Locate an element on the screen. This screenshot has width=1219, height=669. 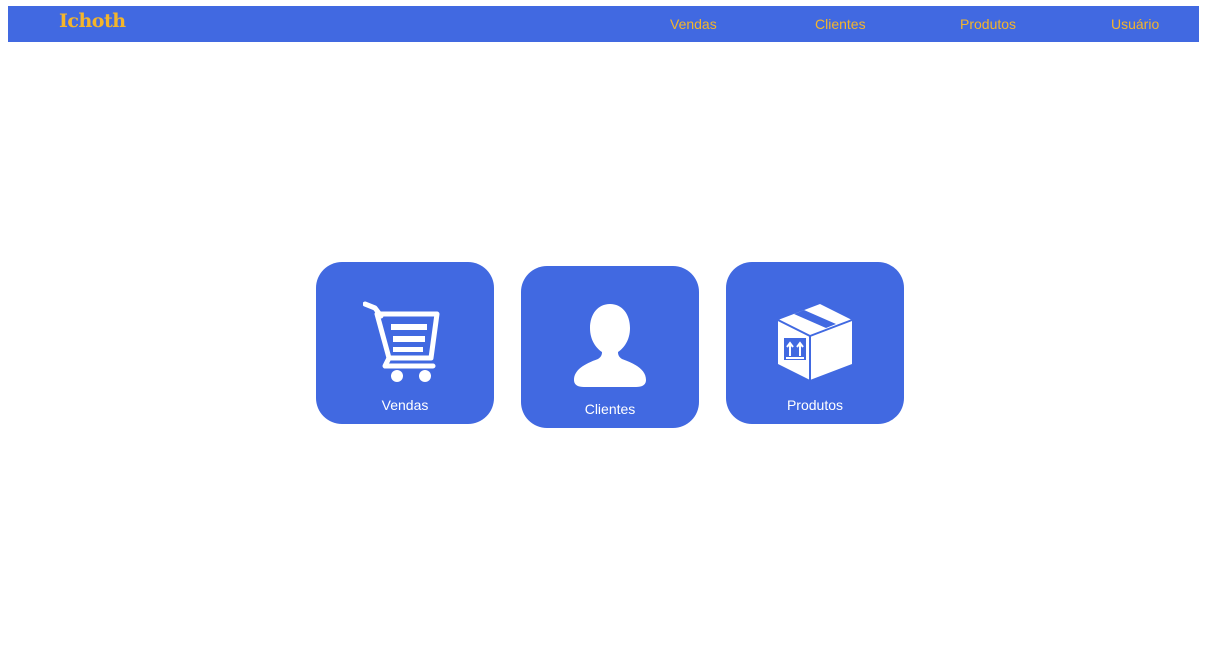
vendas-card: Vendas is located at coordinates (405, 343).